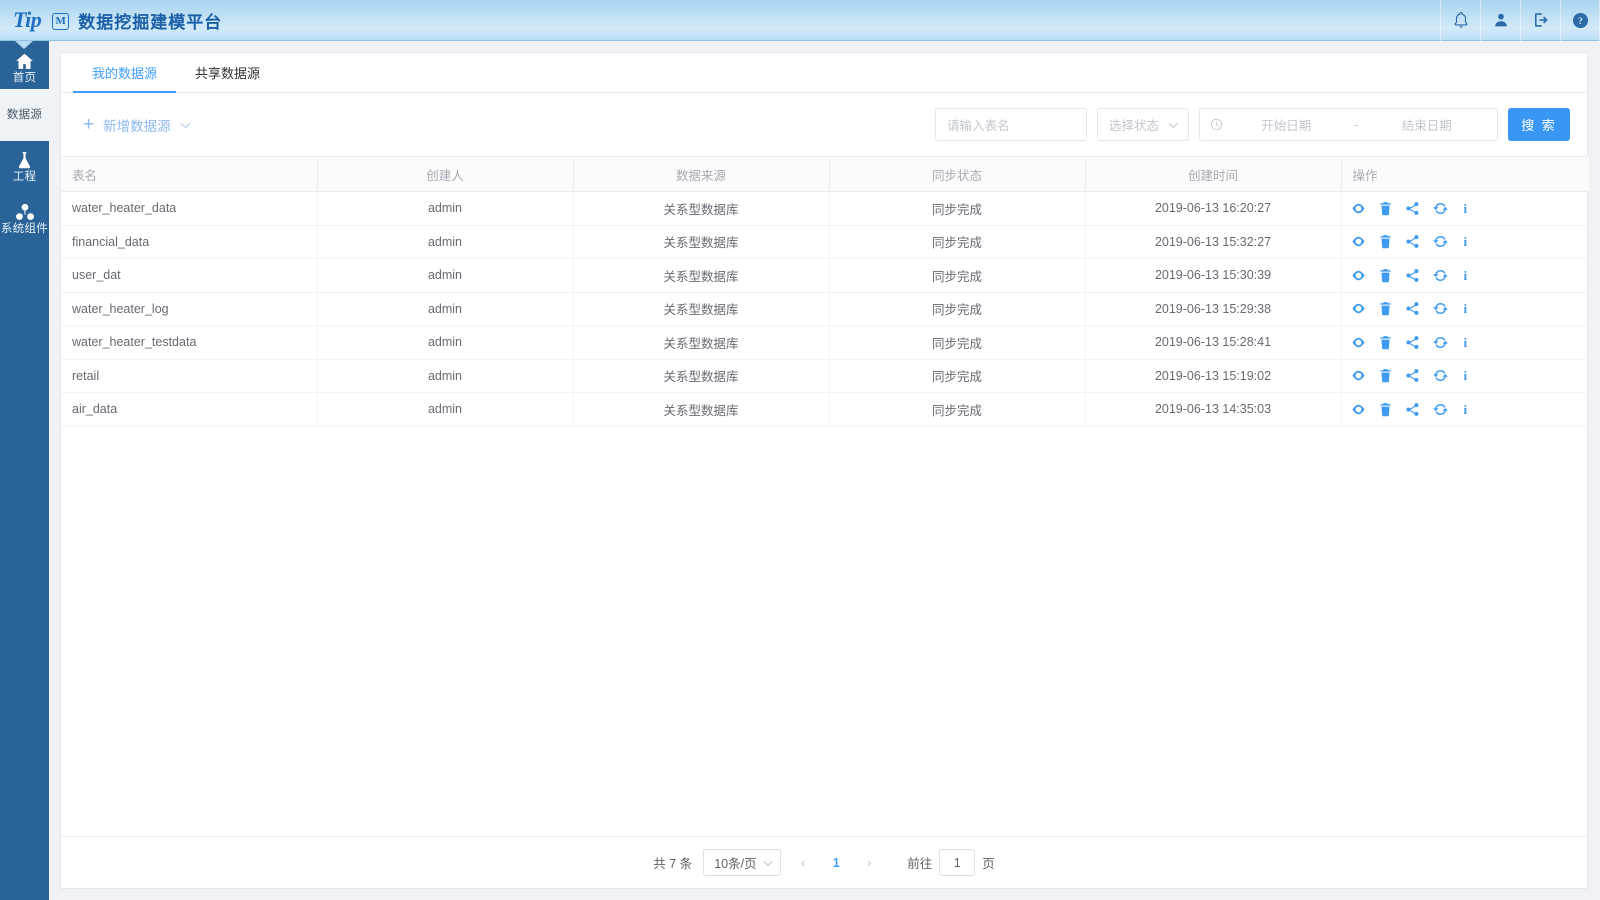 The width and height of the screenshot is (1600, 900). I want to click on help-icon: ?, so click(1580, 20).